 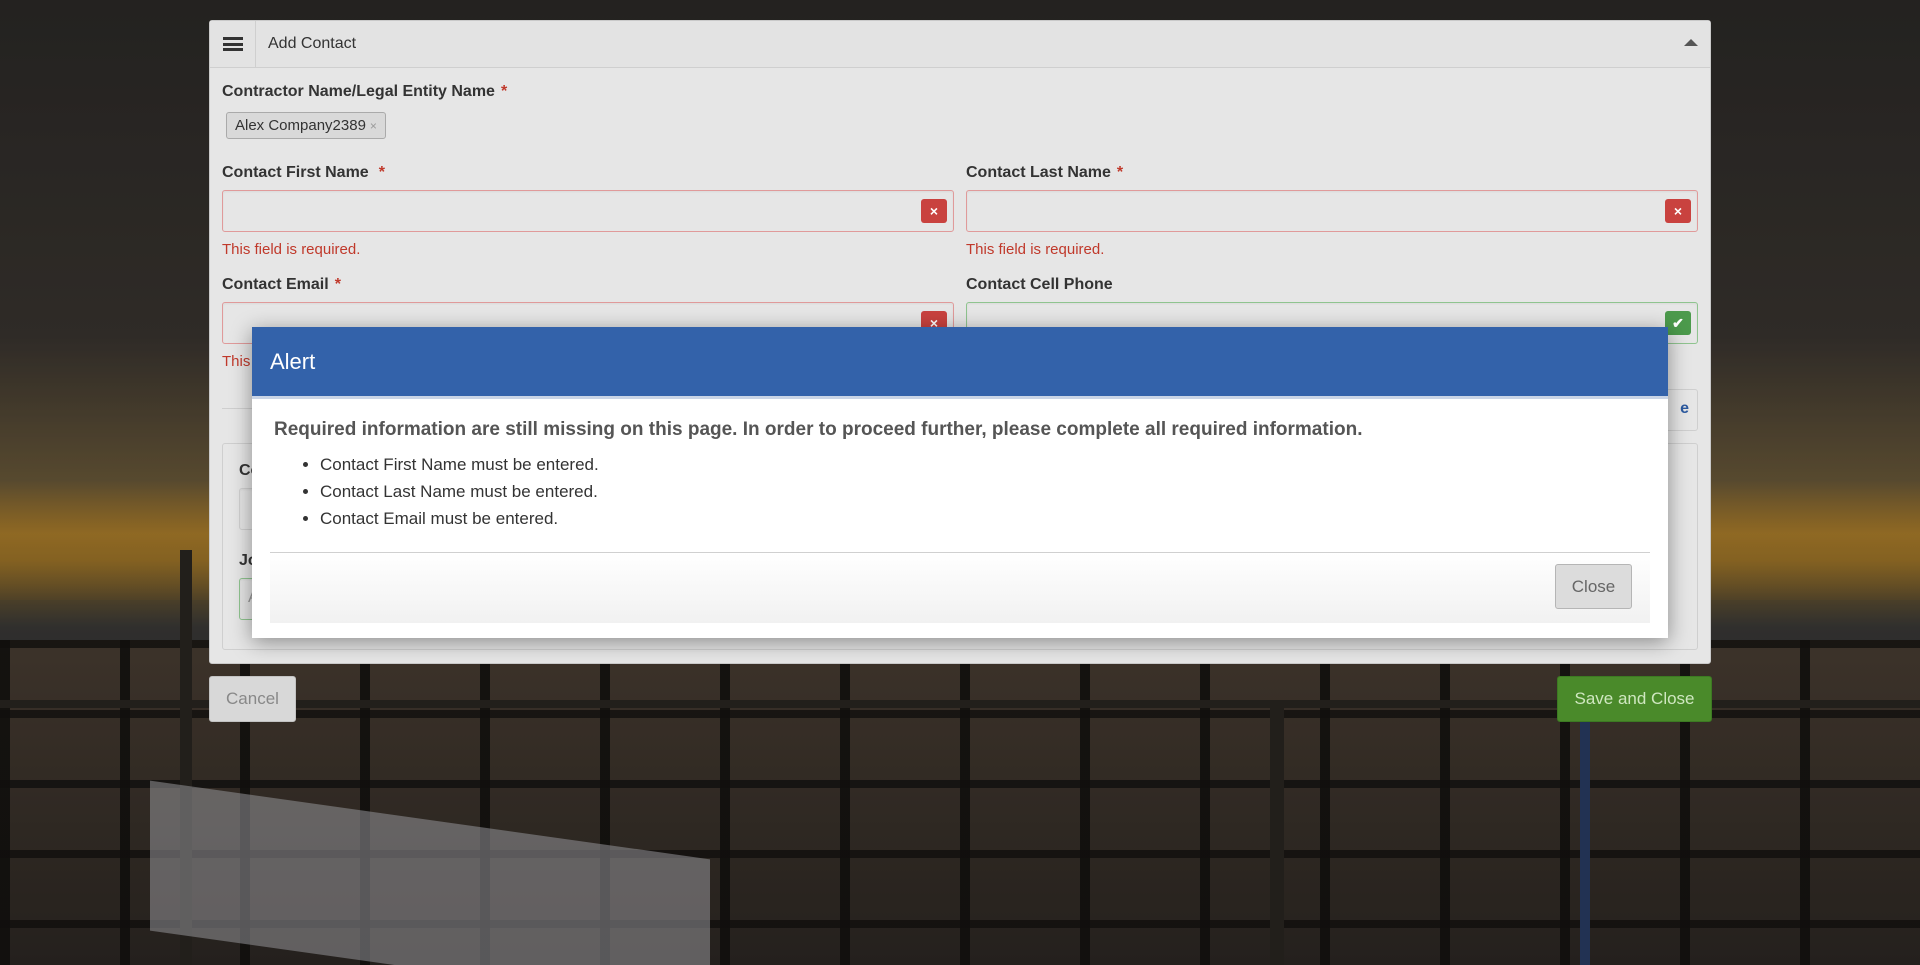 What do you see at coordinates (983, 464) in the screenshot?
I see `list-item: Contact First Name must be entered.` at bounding box center [983, 464].